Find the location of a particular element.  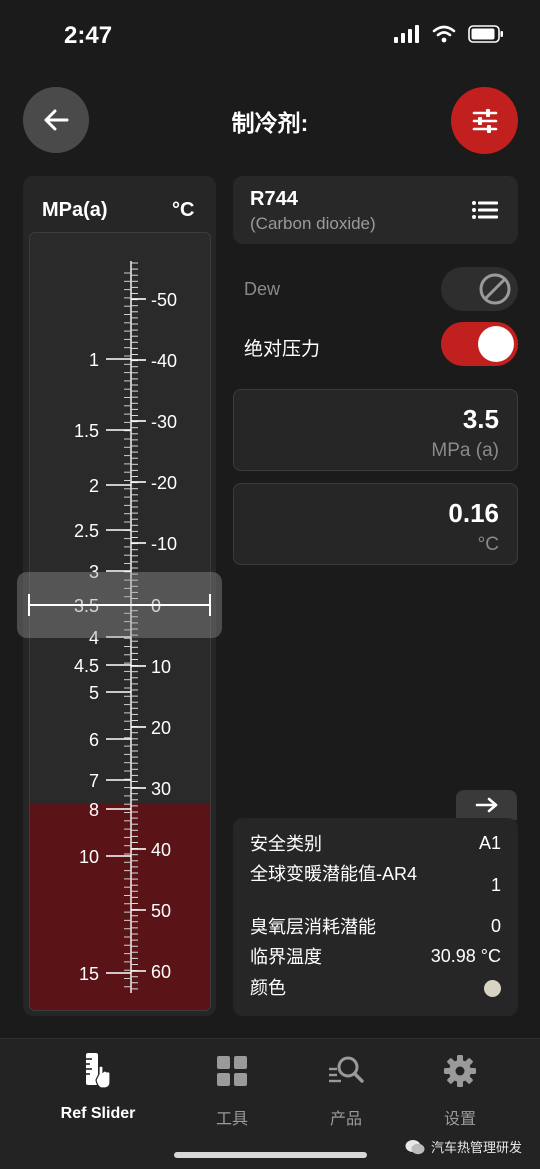

ruler-hand-icon is located at coordinates (98, 1071).